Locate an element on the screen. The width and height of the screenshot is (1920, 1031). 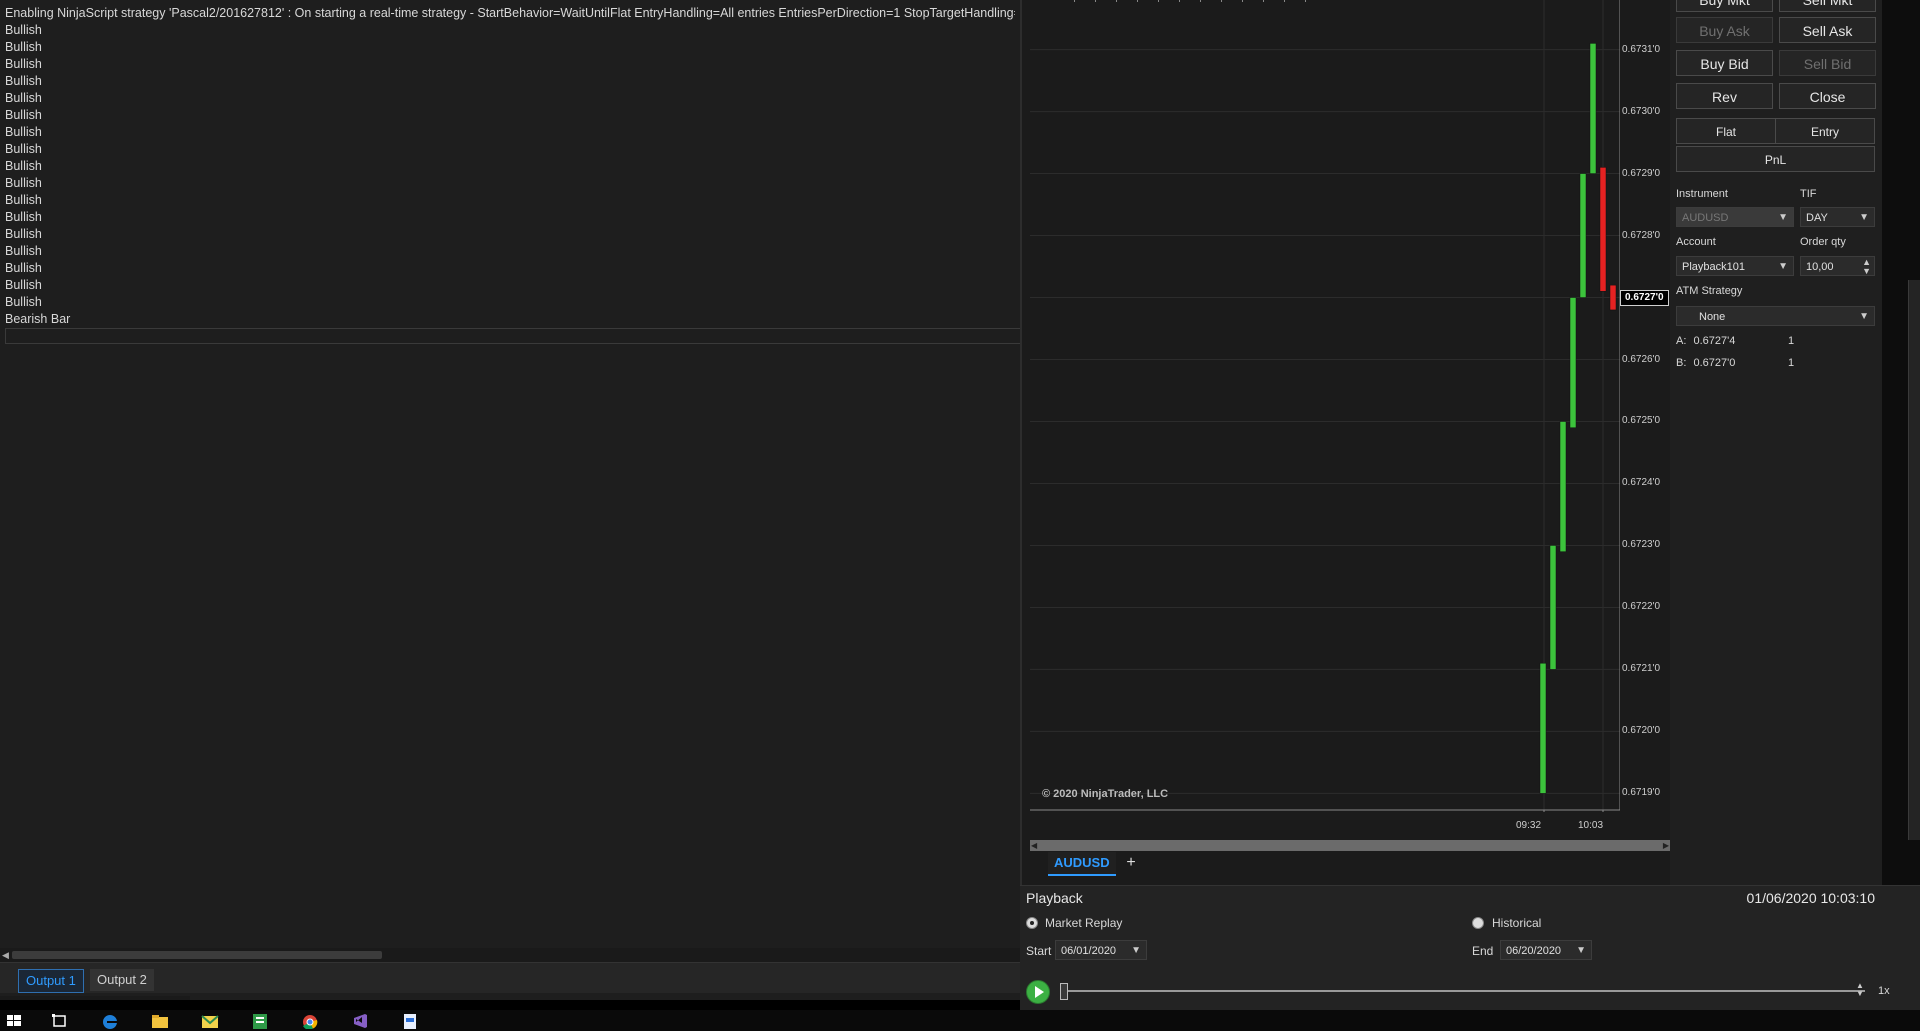
playback-progress-thumb is located at coordinates (1064, 991).